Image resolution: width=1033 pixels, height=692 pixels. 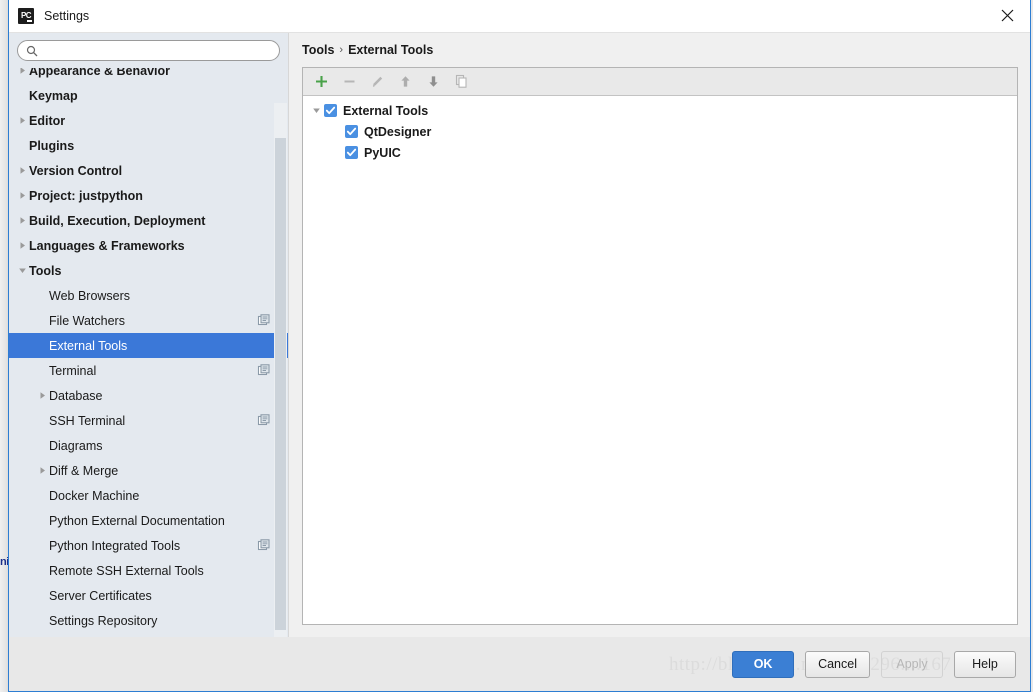 I want to click on minus-icon, so click(x=349, y=81).